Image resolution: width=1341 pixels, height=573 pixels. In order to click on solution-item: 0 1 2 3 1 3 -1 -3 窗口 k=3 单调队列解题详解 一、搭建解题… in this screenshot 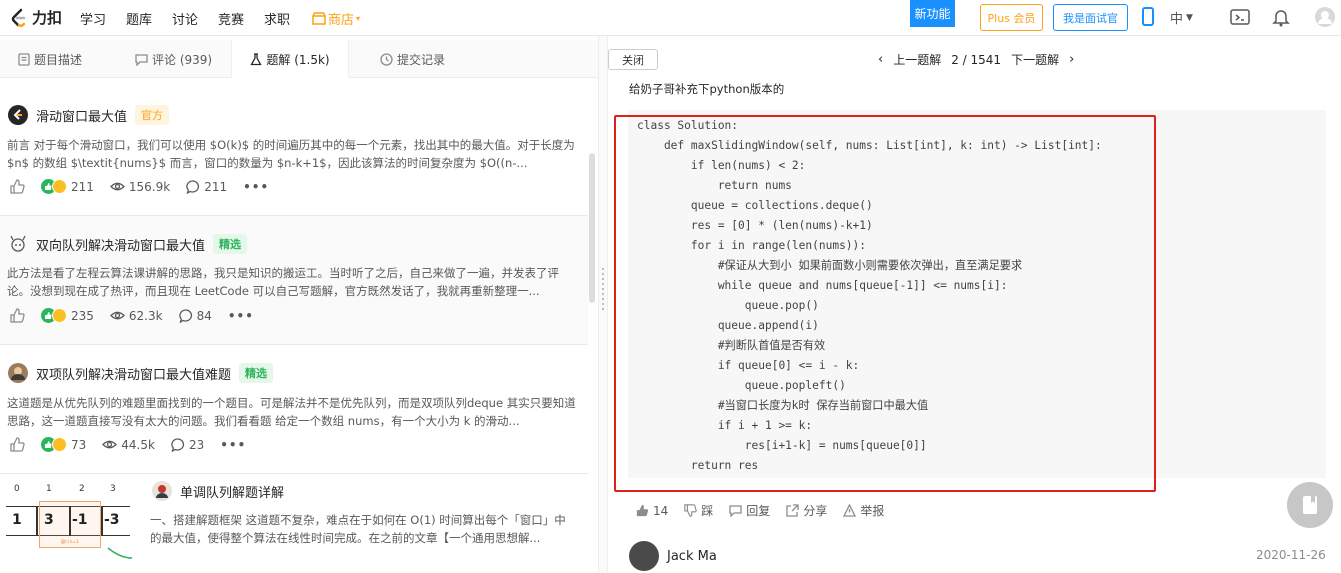, I will do `click(294, 523)`.